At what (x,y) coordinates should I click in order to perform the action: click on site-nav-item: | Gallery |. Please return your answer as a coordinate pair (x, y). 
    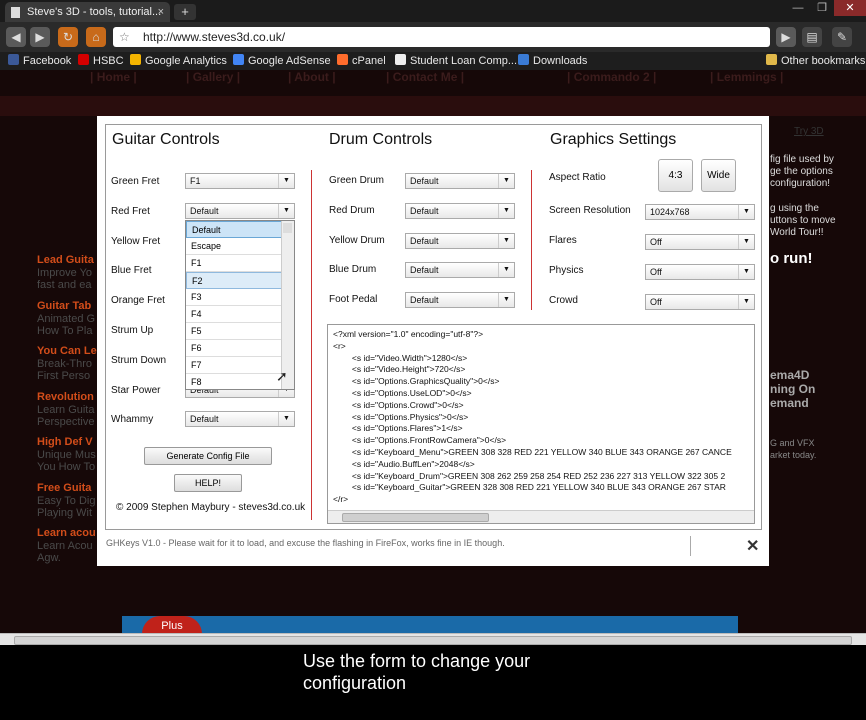
    Looking at the image, I should click on (213, 77).